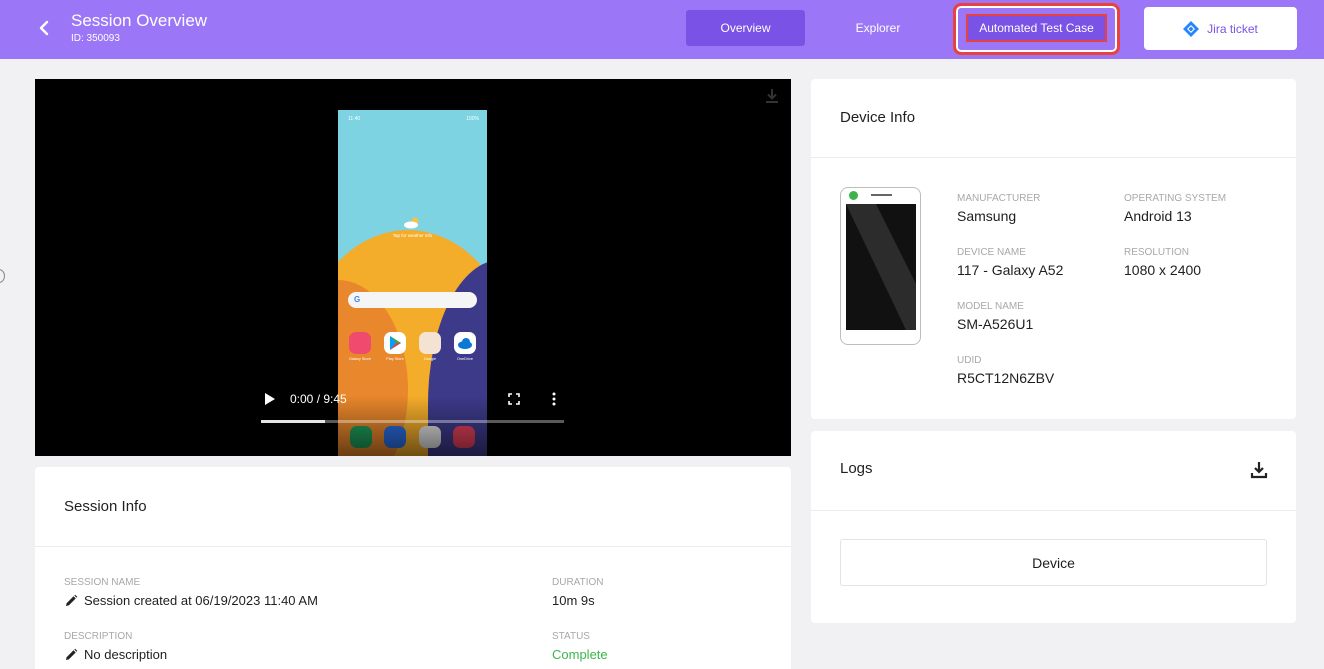 The height and width of the screenshot is (669, 1324). Describe the element at coordinates (411, 223) in the screenshot. I see `weather-icon` at that location.